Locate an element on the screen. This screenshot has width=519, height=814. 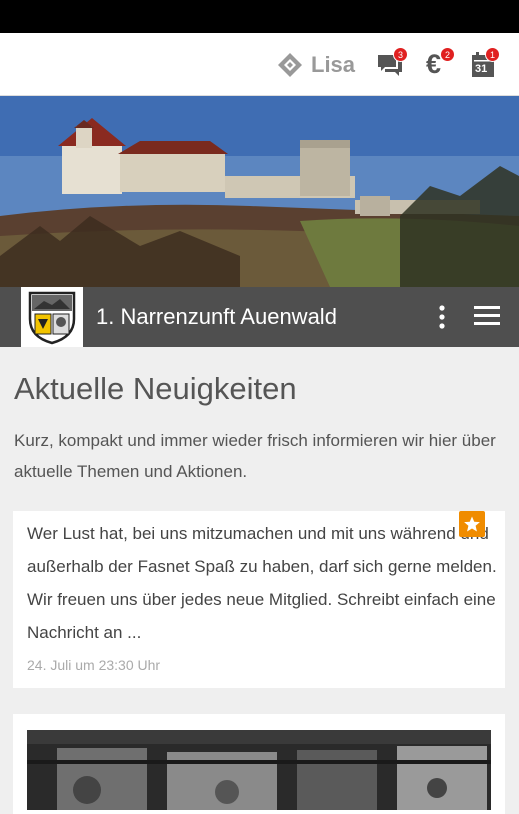
news-card-date: 24. Juli um 23:30 Uhr is located at coordinates (94, 665).